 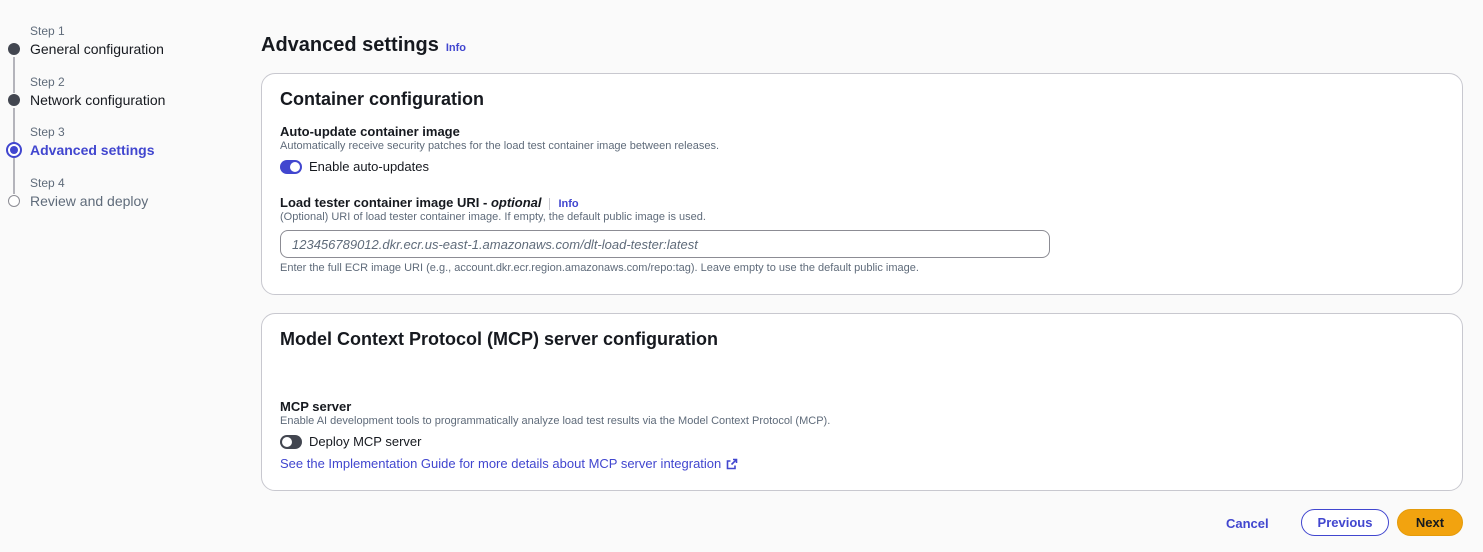 I want to click on optional-tag: optional, so click(x=516, y=202).